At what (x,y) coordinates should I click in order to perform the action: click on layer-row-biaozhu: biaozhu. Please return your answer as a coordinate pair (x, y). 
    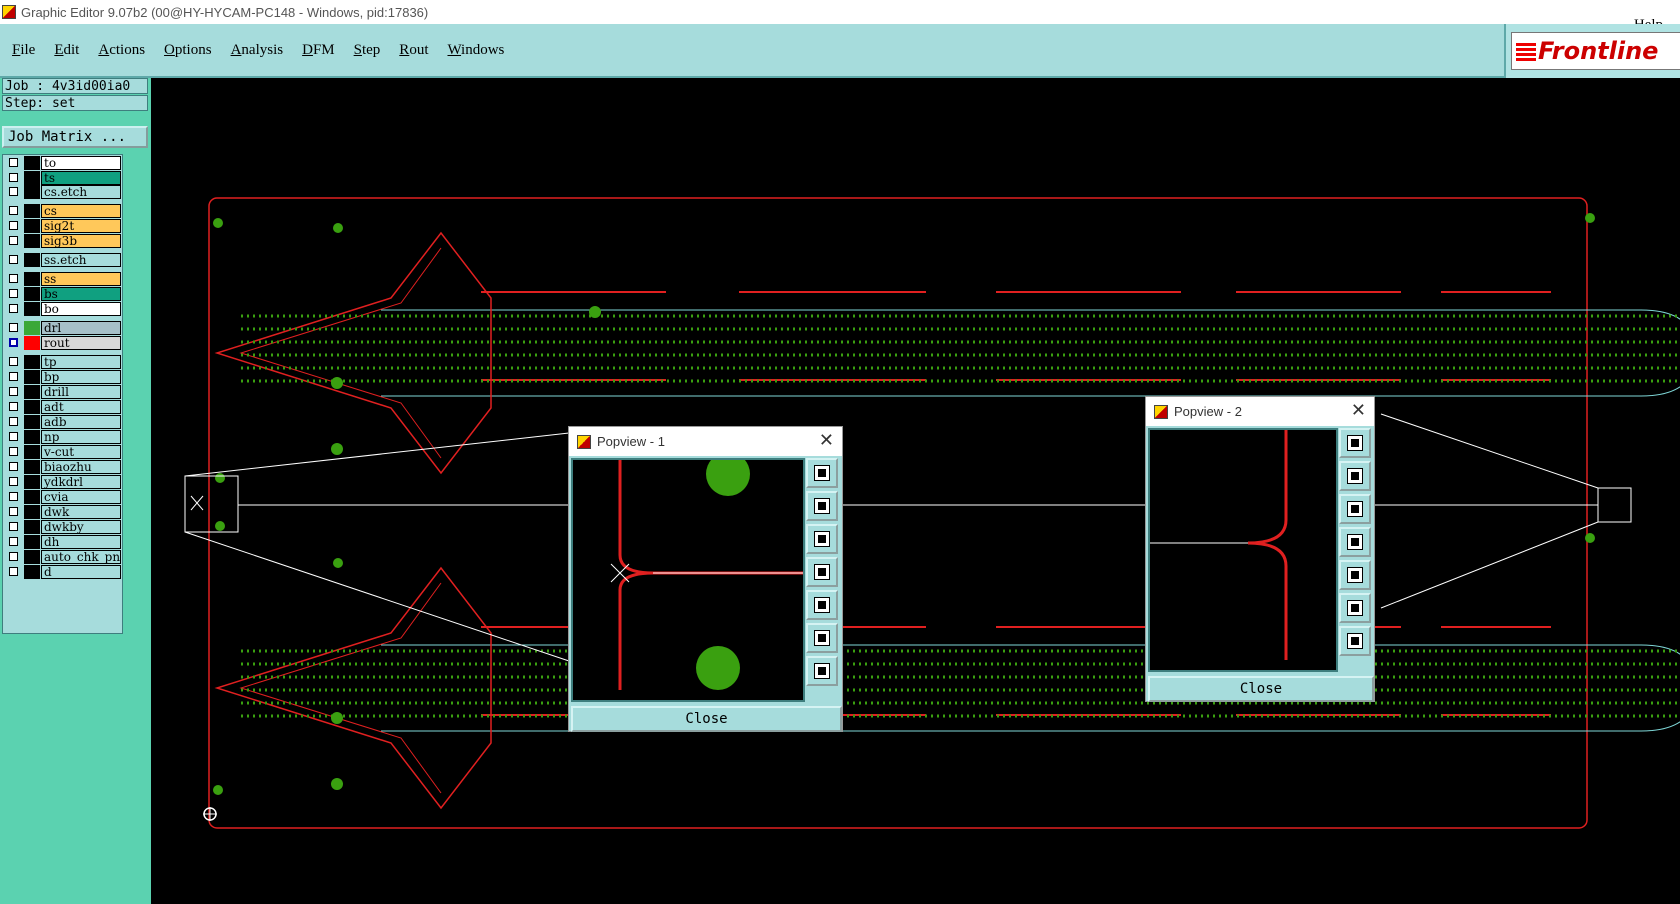
    Looking at the image, I should click on (63, 467).